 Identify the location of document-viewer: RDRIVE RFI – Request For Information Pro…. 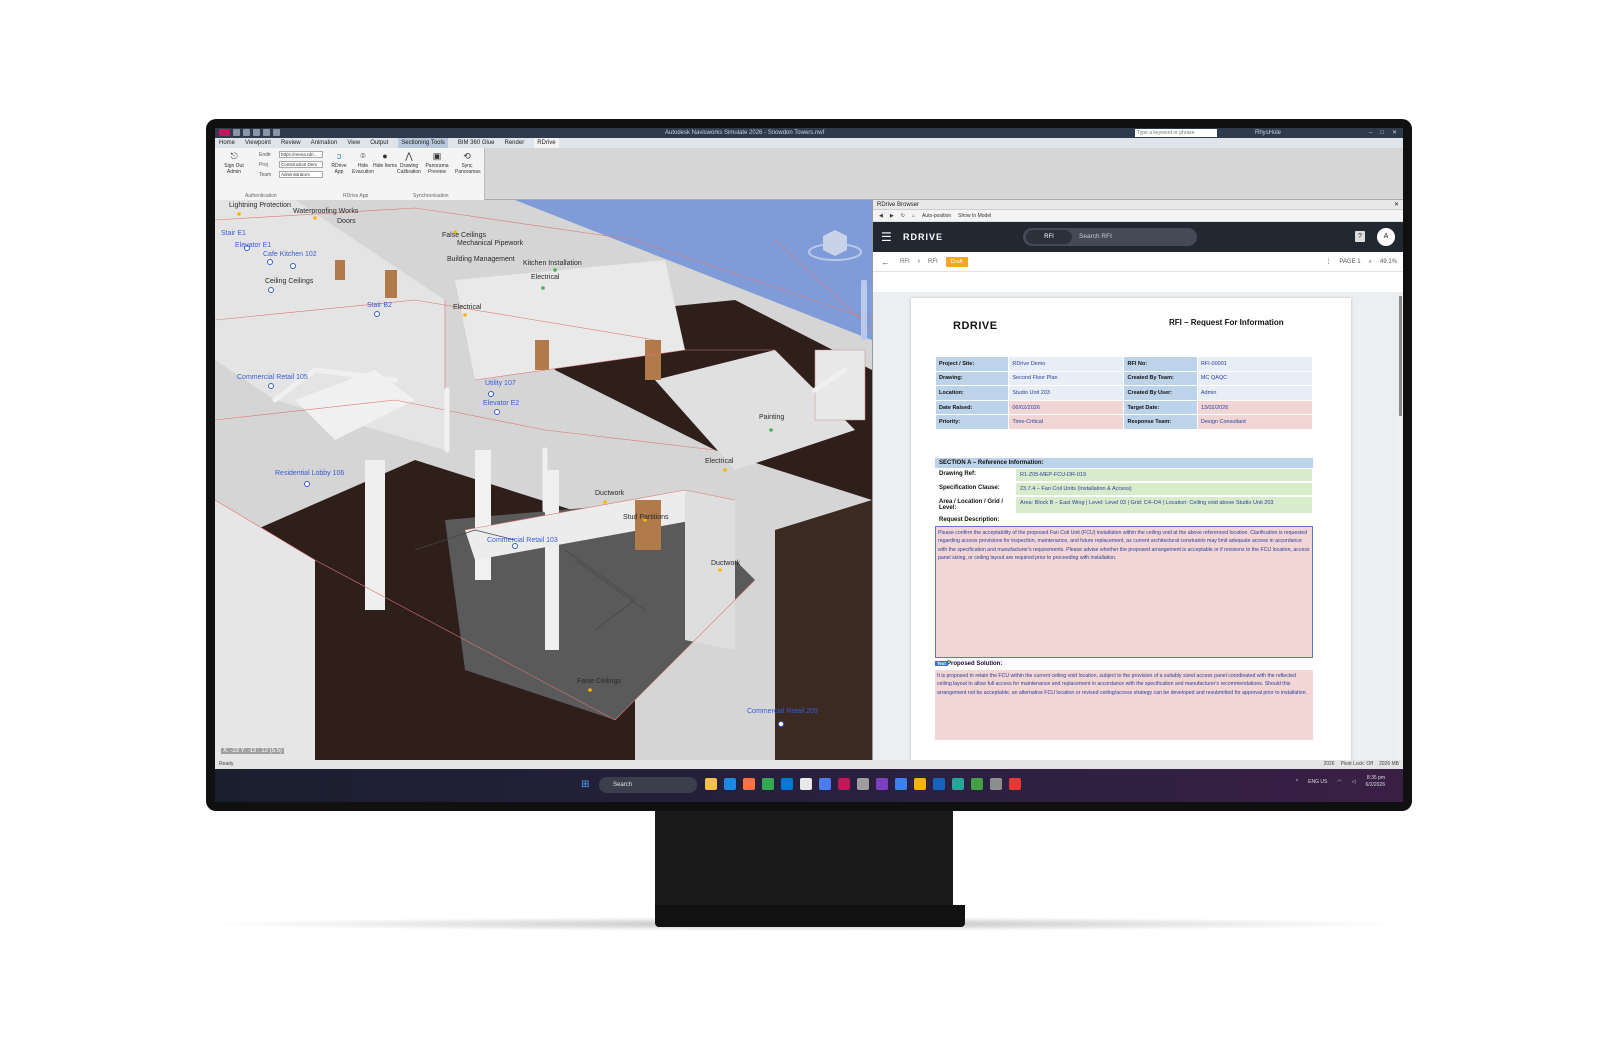
(1138, 526).